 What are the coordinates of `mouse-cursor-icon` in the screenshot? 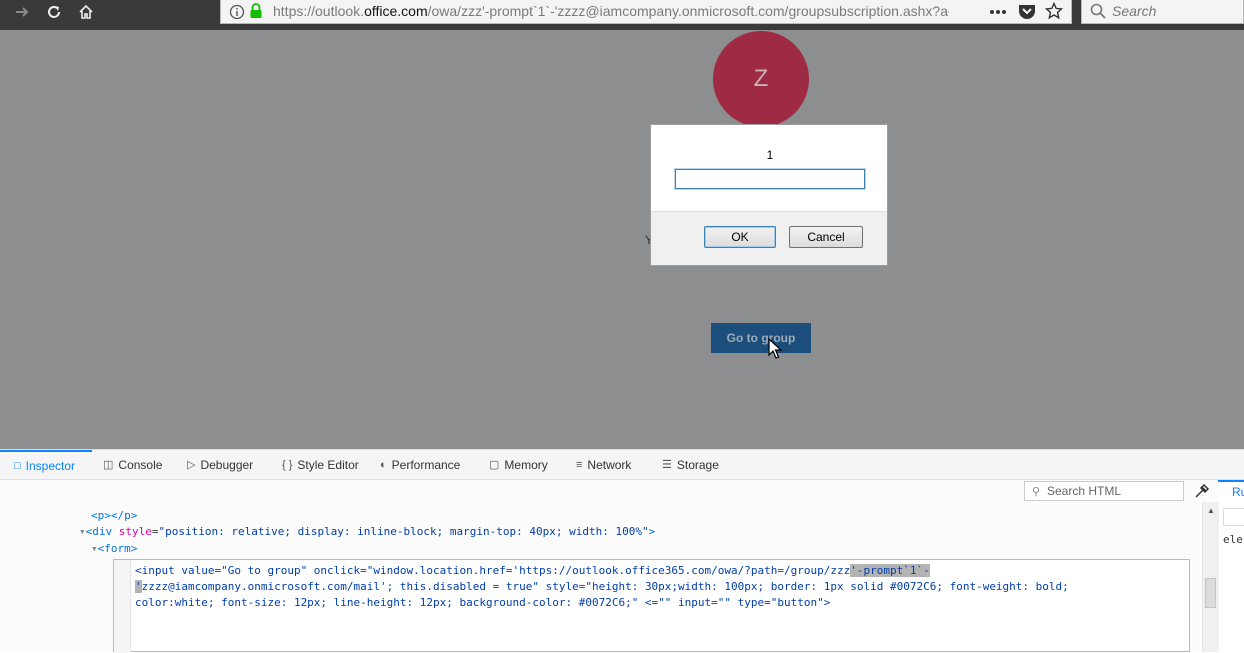 It's located at (775, 348).